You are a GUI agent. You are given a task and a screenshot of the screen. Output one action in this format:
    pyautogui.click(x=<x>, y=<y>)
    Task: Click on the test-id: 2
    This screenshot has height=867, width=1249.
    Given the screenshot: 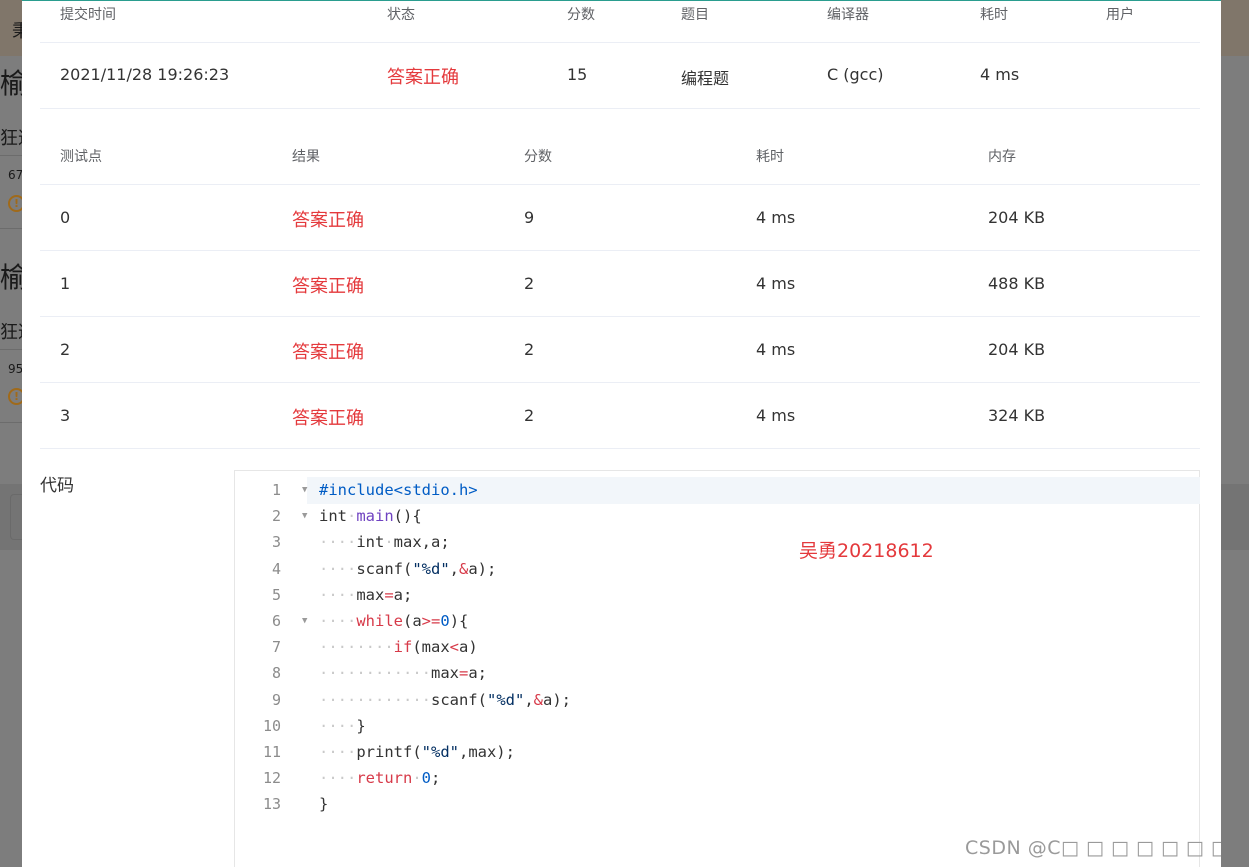 What is the action you would take?
    pyautogui.click(x=65, y=349)
    